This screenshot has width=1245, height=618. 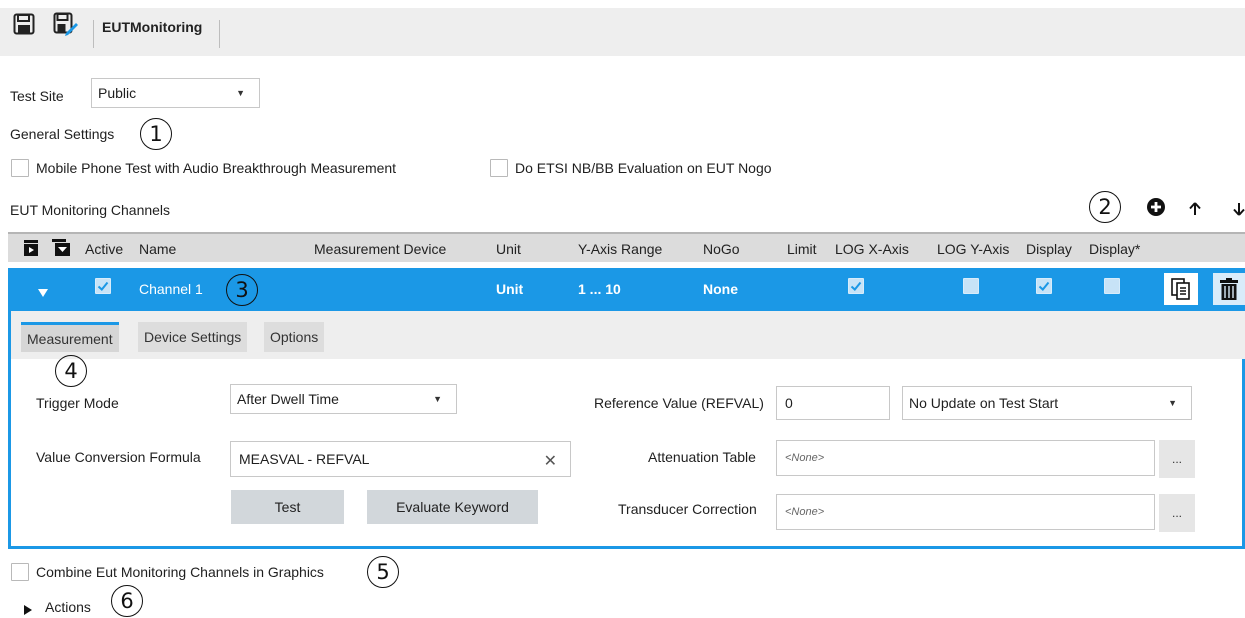 I want to click on channel-y-range: 1 ... 10, so click(x=599, y=289).